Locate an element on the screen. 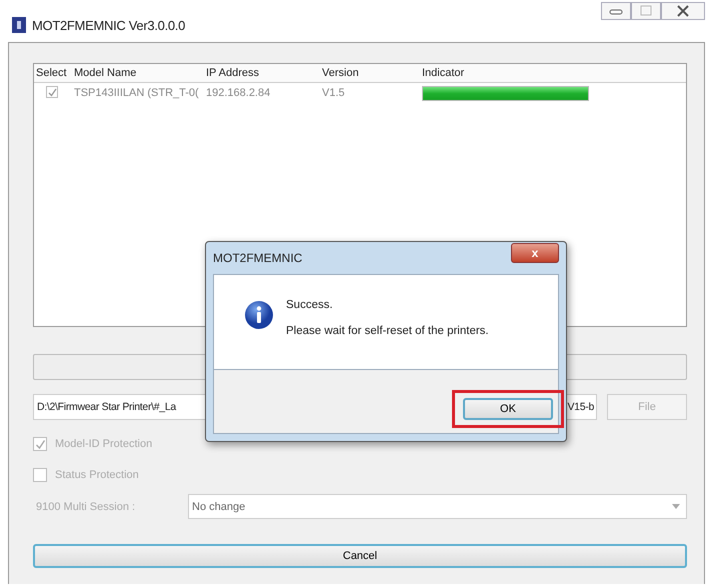 Image resolution: width=713 pixels, height=585 pixels. app-icon is located at coordinates (19, 25).